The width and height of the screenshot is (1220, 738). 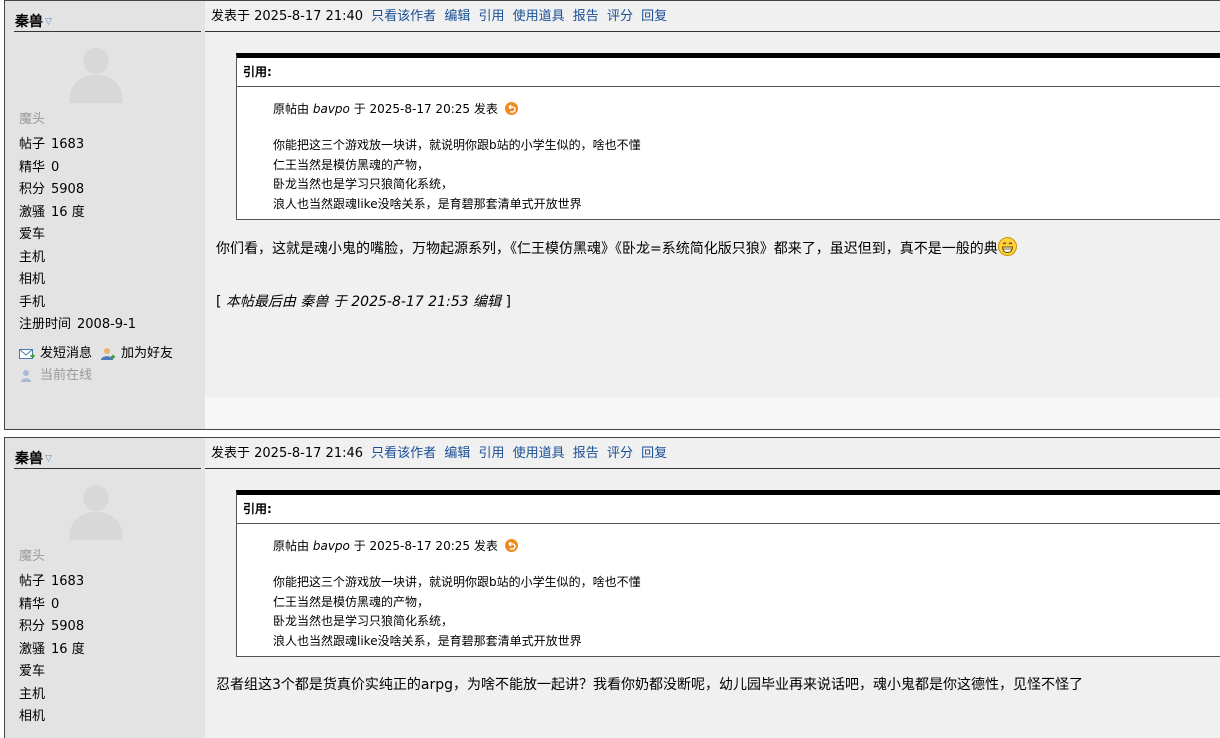 I want to click on stat-value: 16 度, so click(x=68, y=212).